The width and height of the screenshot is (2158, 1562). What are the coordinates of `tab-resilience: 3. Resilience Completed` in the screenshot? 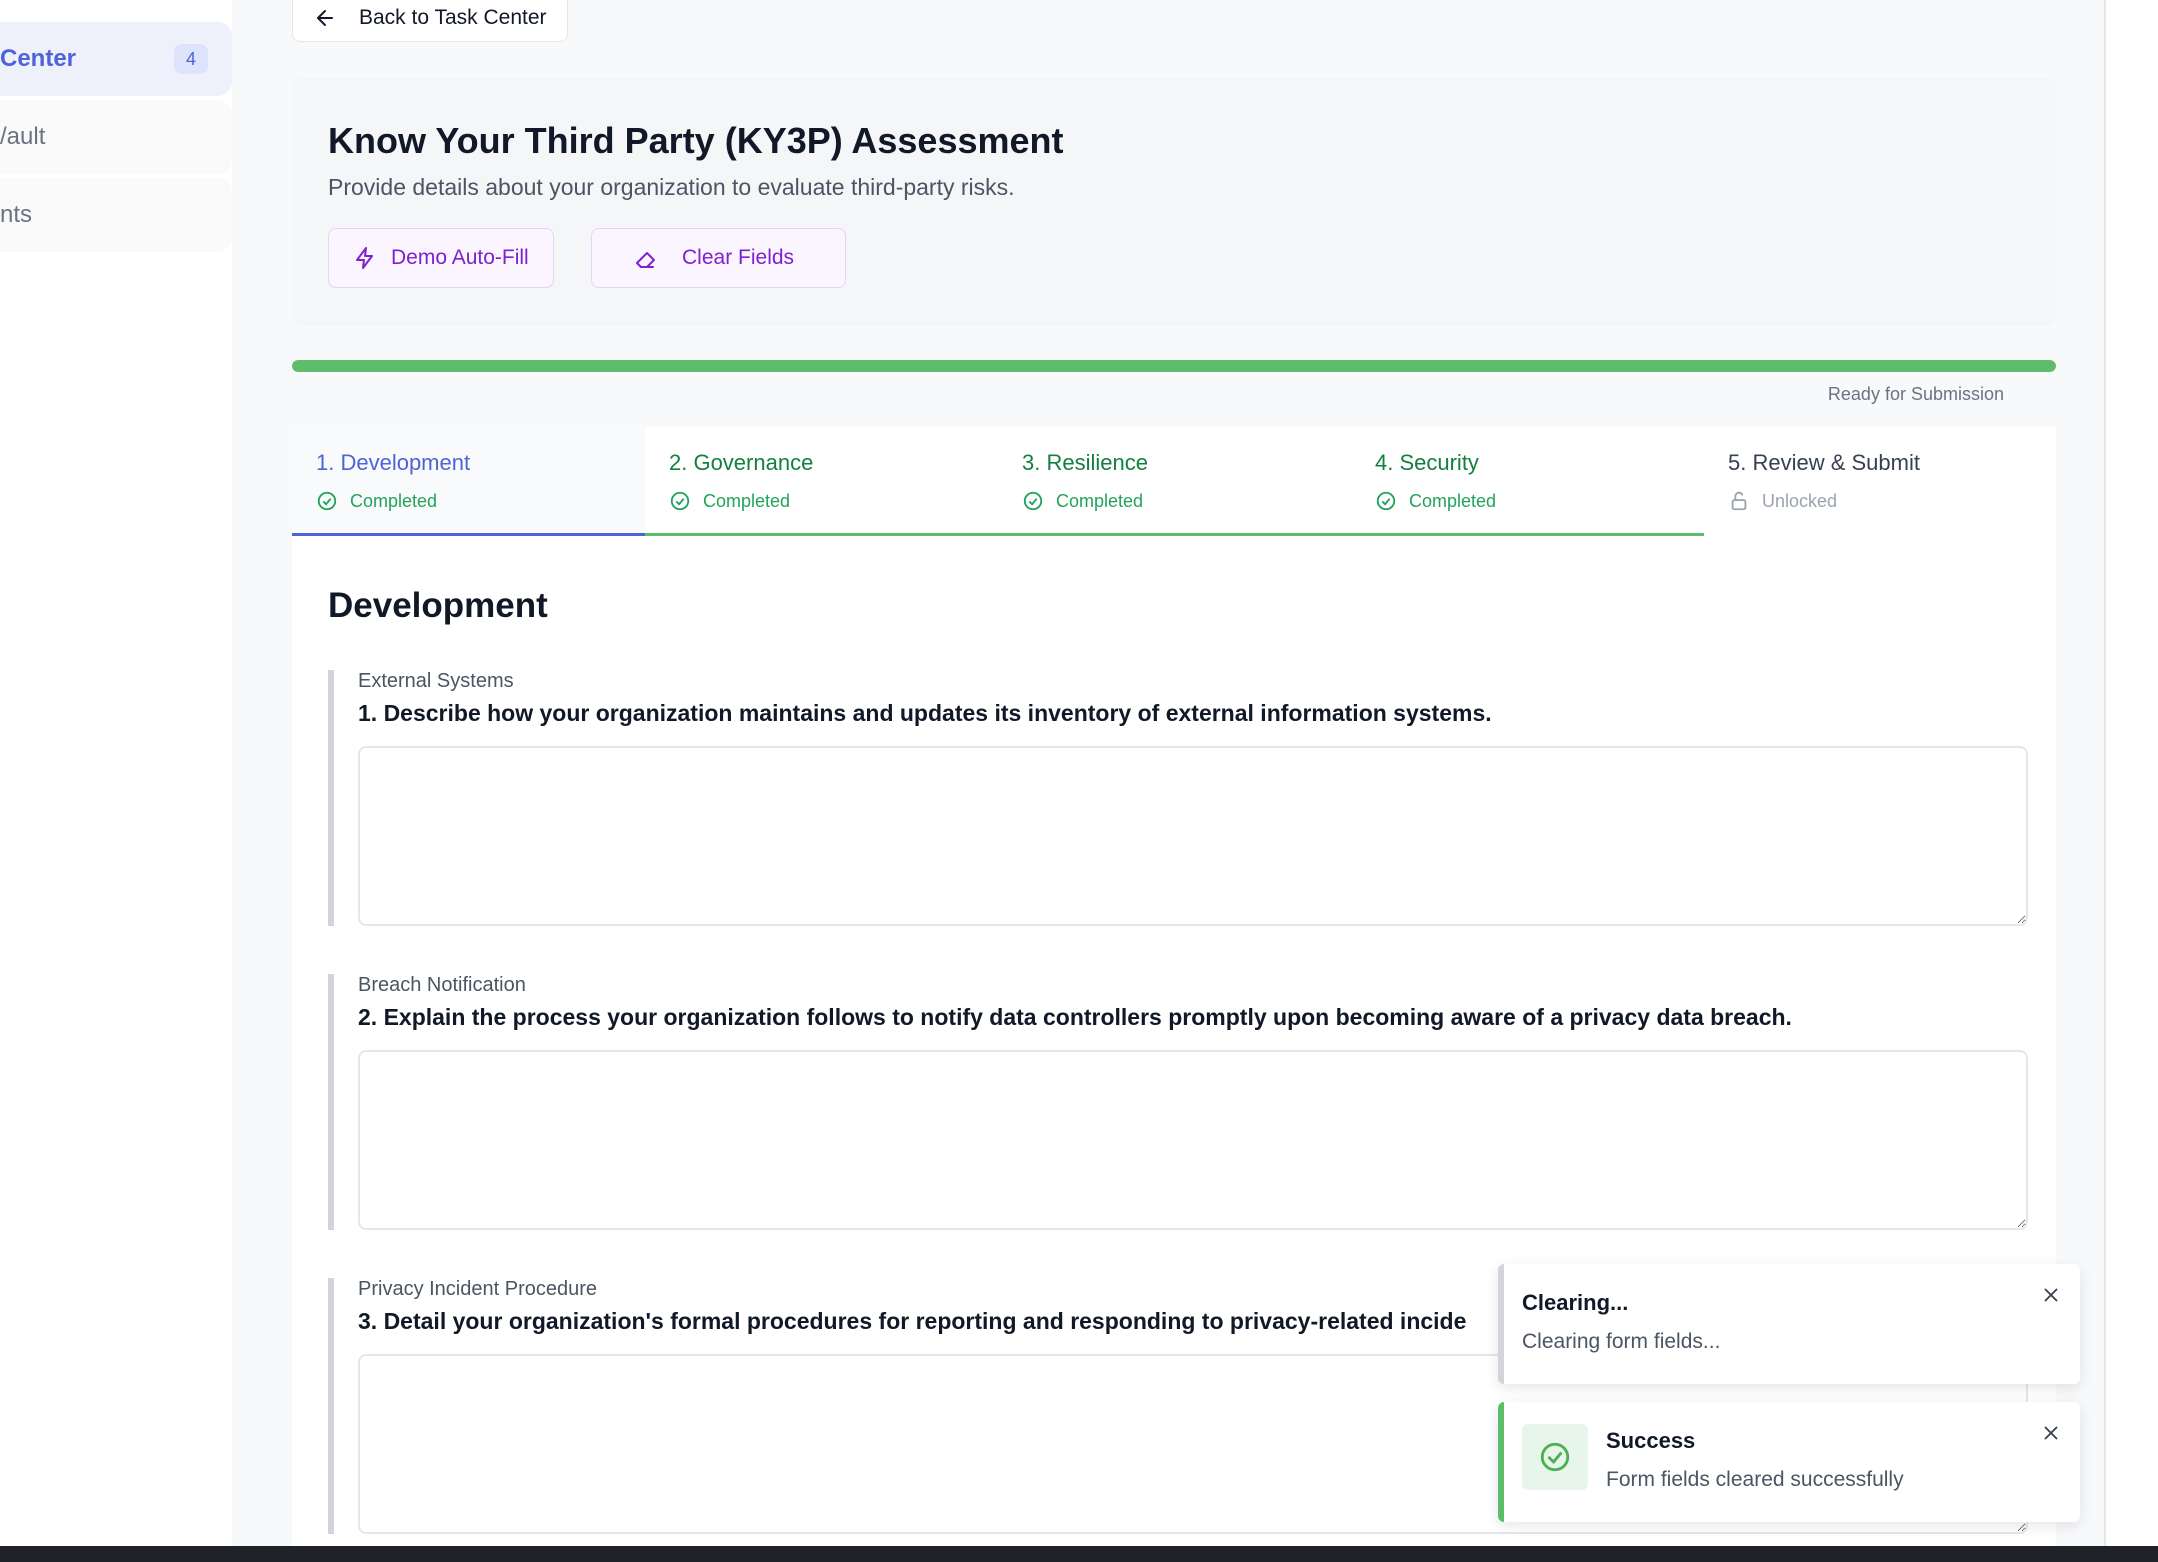 It's located at (1174, 481).